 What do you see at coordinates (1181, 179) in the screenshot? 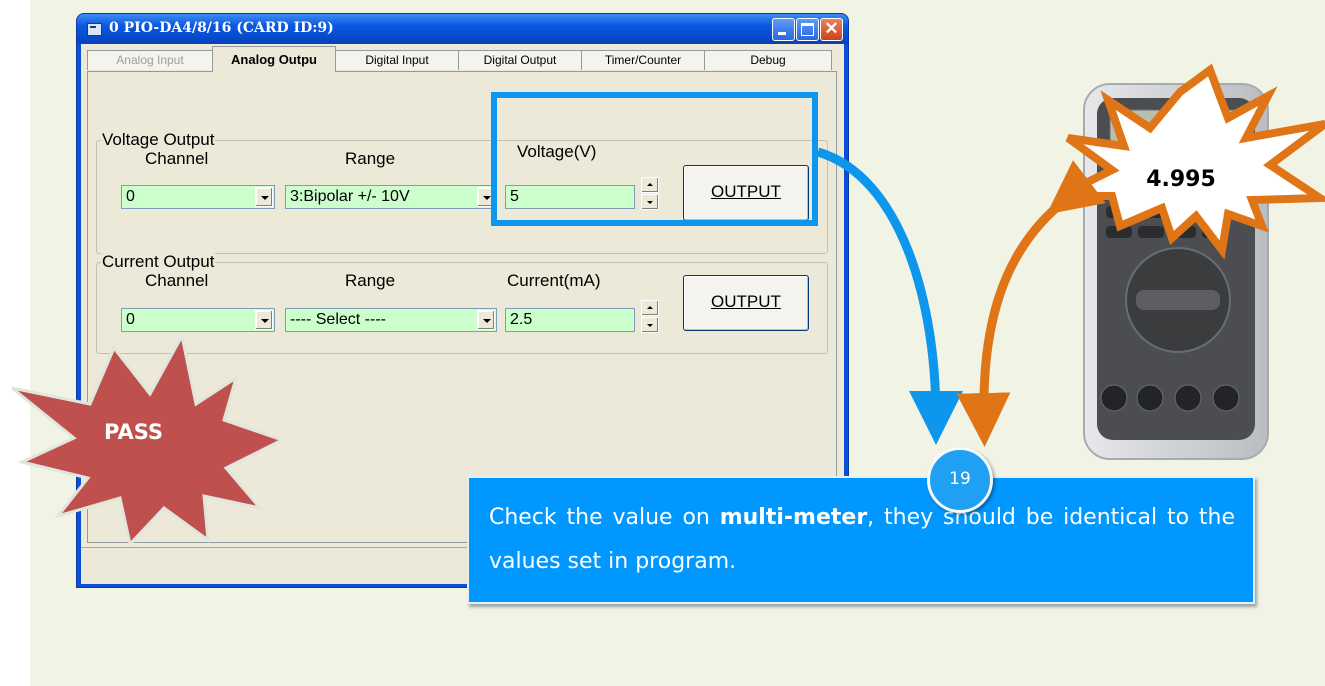
I see `multimeter-reading: 4.995` at bounding box center [1181, 179].